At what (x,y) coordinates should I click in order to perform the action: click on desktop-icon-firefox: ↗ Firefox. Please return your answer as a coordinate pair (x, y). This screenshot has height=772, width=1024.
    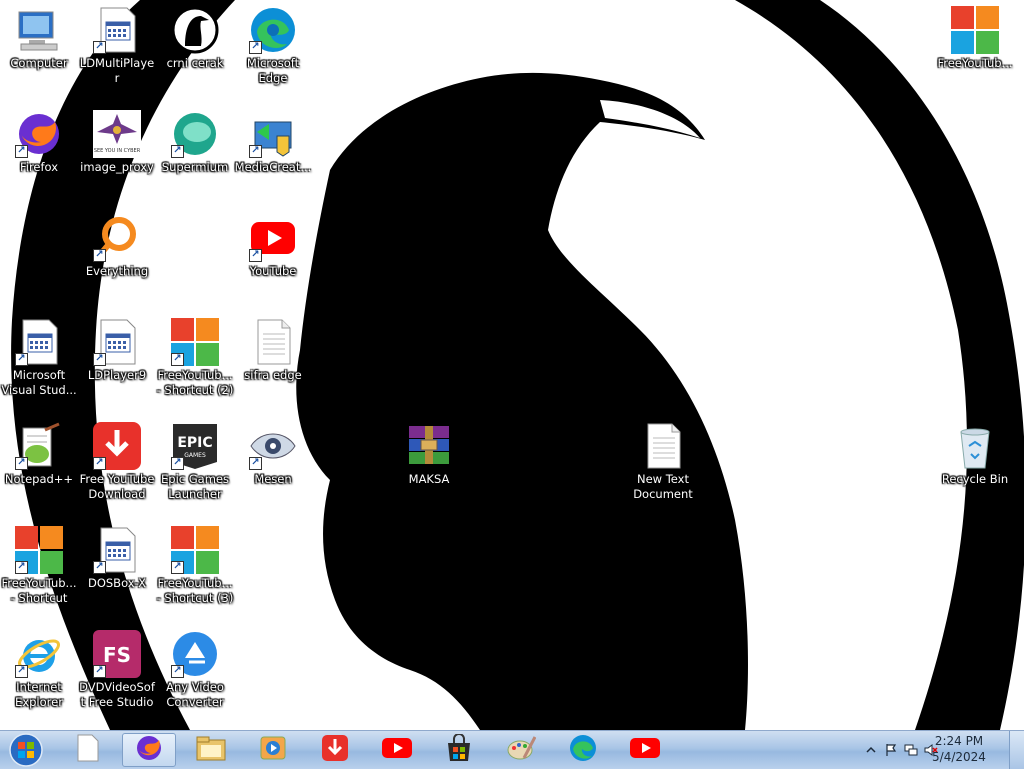
    Looking at the image, I should click on (39, 139).